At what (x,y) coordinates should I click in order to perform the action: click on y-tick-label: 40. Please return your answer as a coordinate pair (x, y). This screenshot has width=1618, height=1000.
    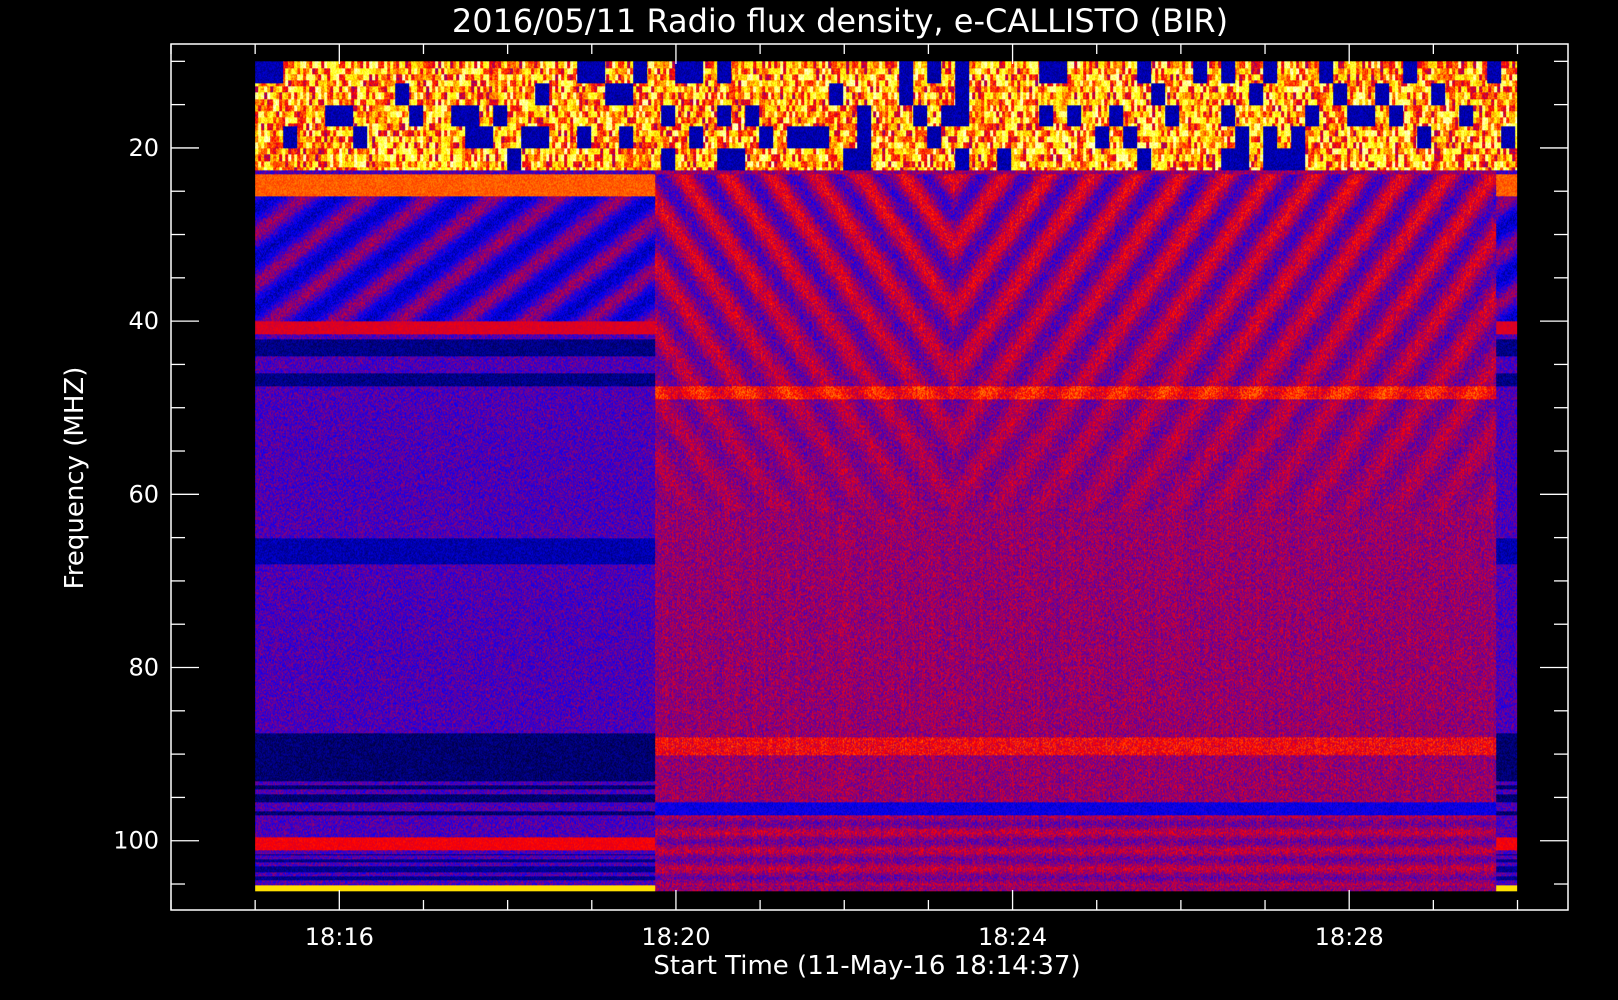
    Looking at the image, I should click on (143, 321).